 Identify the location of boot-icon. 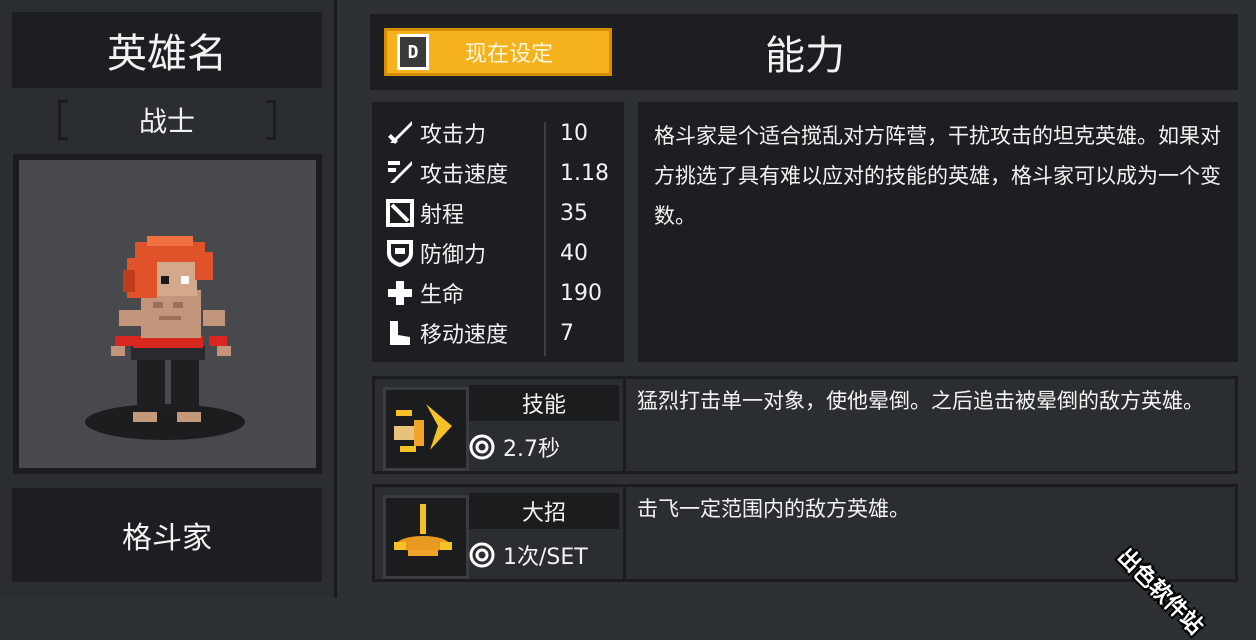
(400, 333).